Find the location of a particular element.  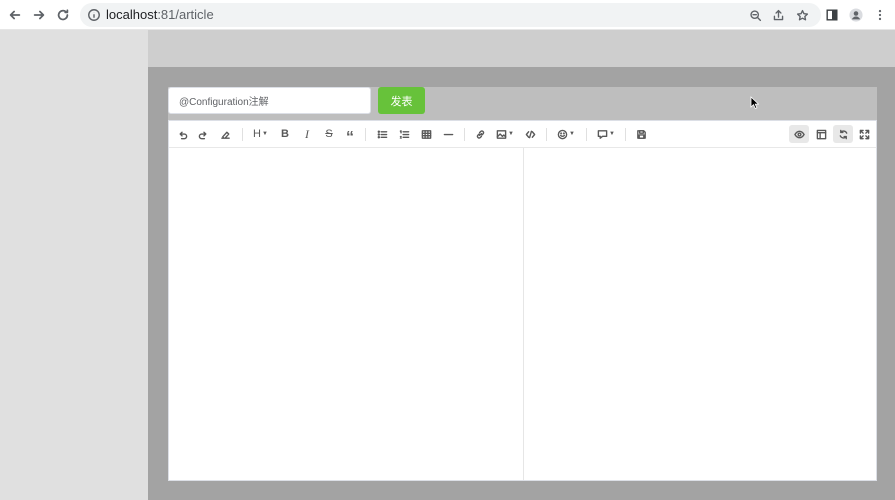

unordered-list-icon is located at coordinates (382, 134).